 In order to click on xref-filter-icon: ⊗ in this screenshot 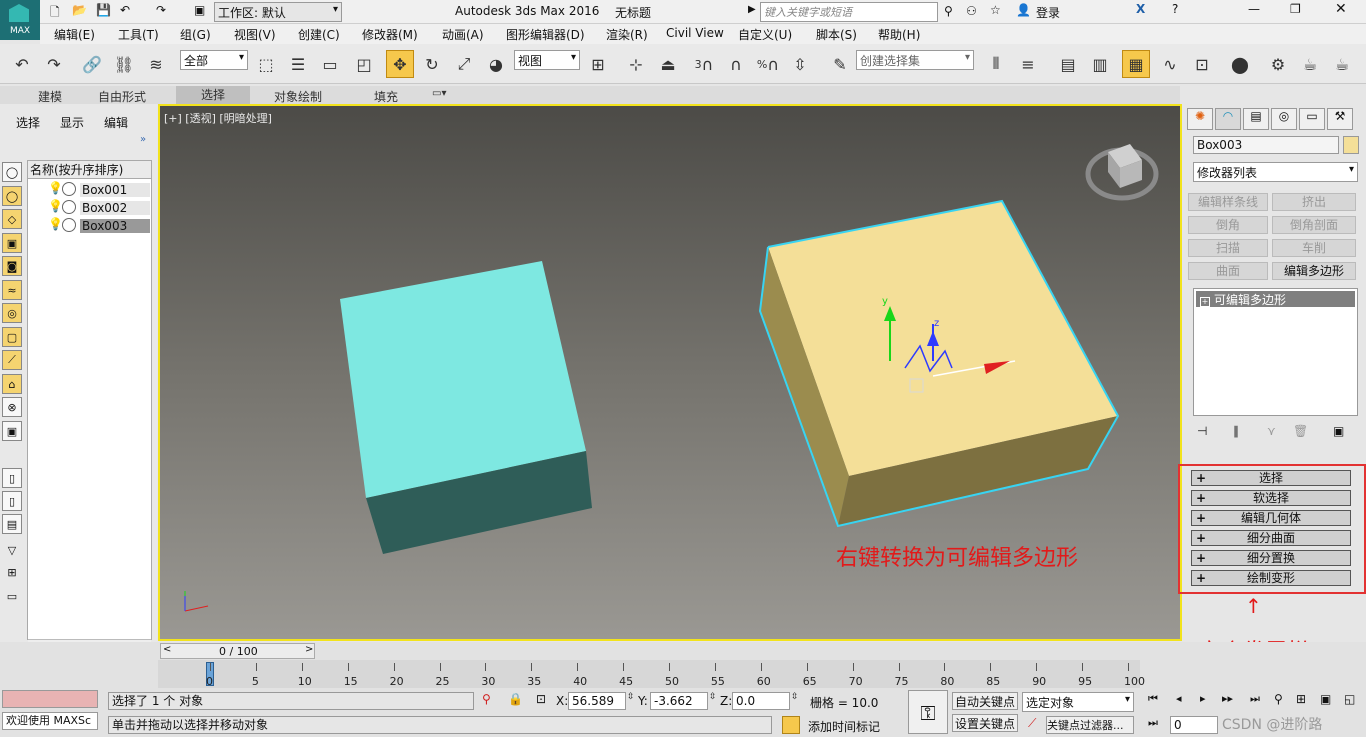, I will do `click(12, 407)`.